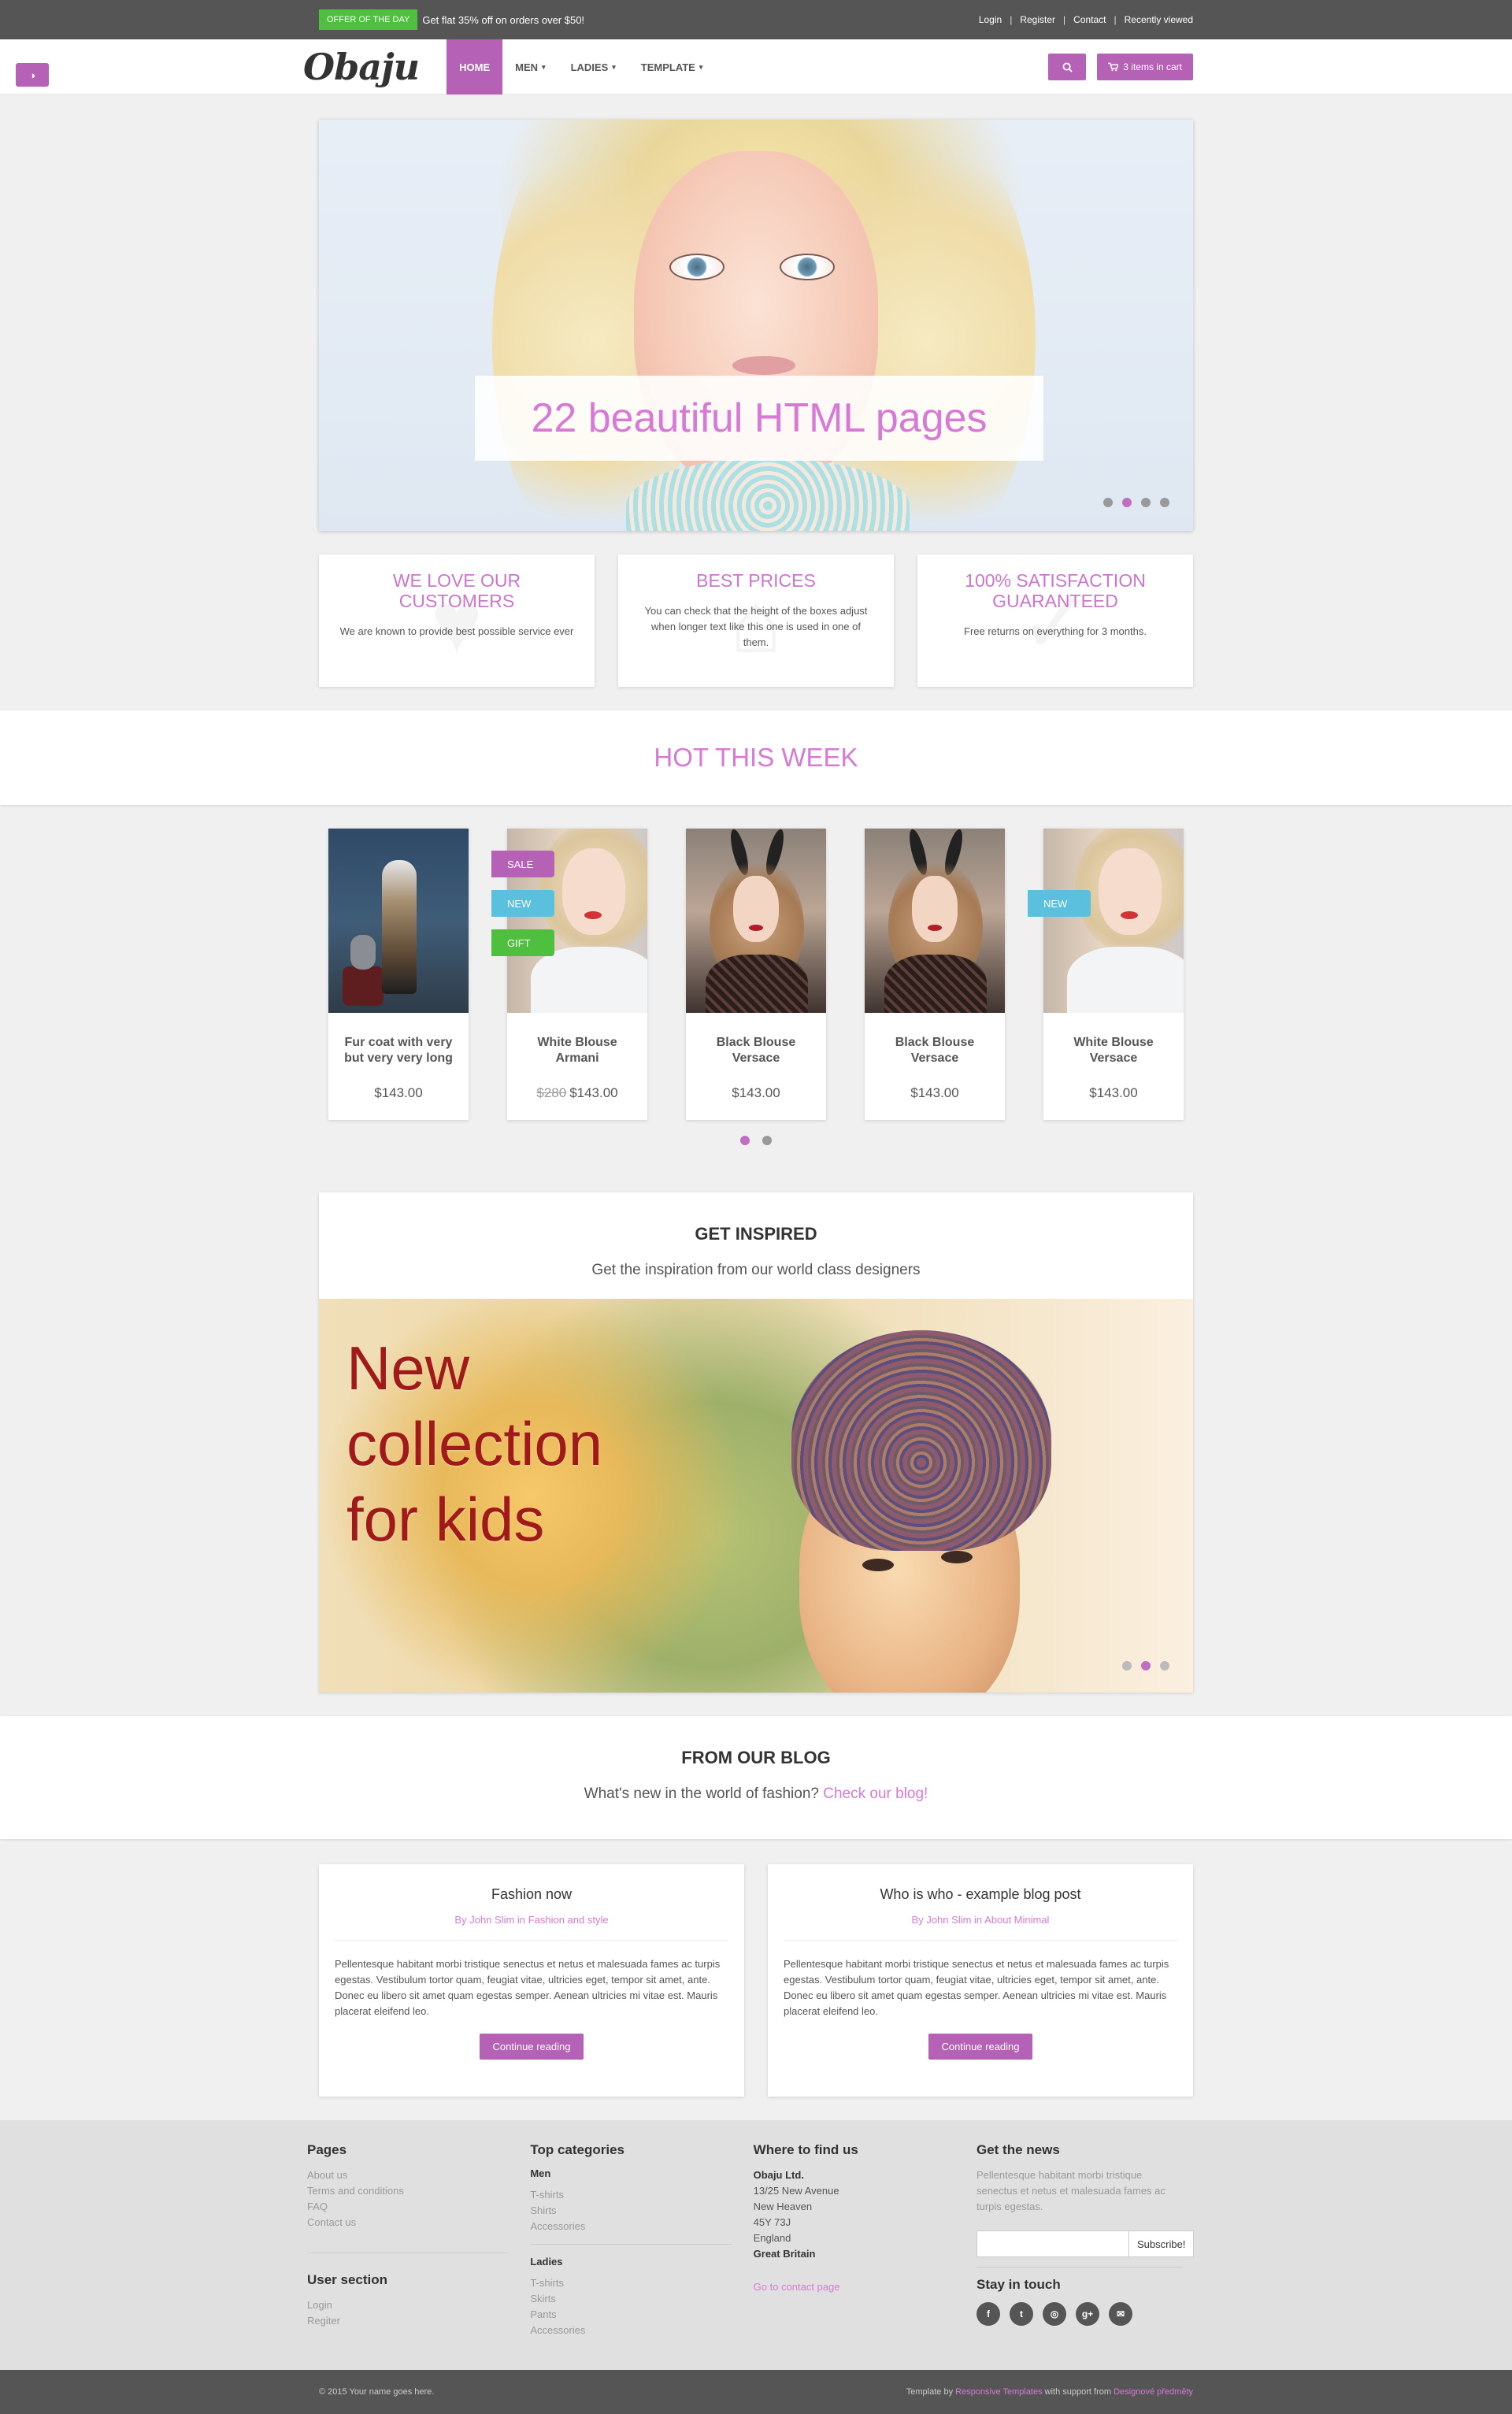 The image size is (1512, 2414). Describe the element at coordinates (521, 1920) in the screenshot. I see `post-in: in` at that location.